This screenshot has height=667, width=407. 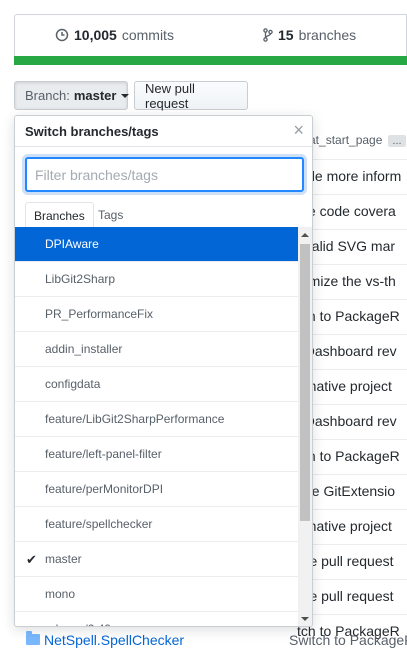 What do you see at coordinates (156, 314) in the screenshot?
I see `branch-item: PR_PerformanceFix` at bounding box center [156, 314].